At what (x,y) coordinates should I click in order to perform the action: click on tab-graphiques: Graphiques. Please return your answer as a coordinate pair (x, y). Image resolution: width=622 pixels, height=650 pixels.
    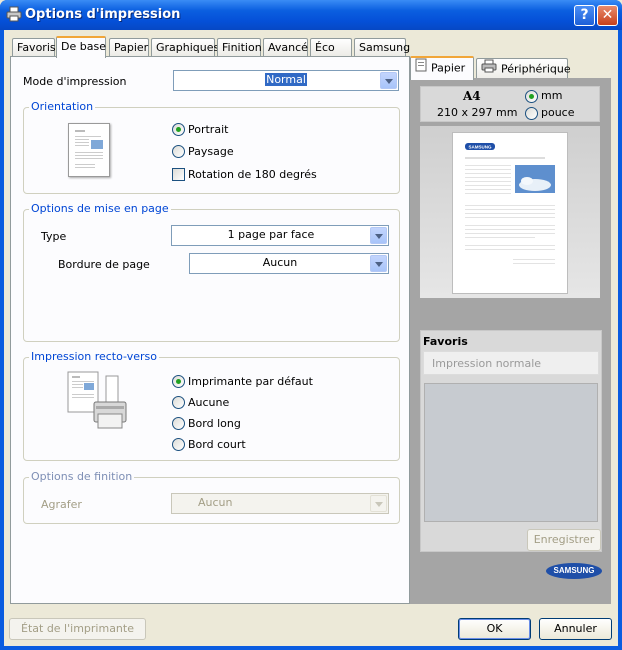
    Looking at the image, I should click on (185, 47).